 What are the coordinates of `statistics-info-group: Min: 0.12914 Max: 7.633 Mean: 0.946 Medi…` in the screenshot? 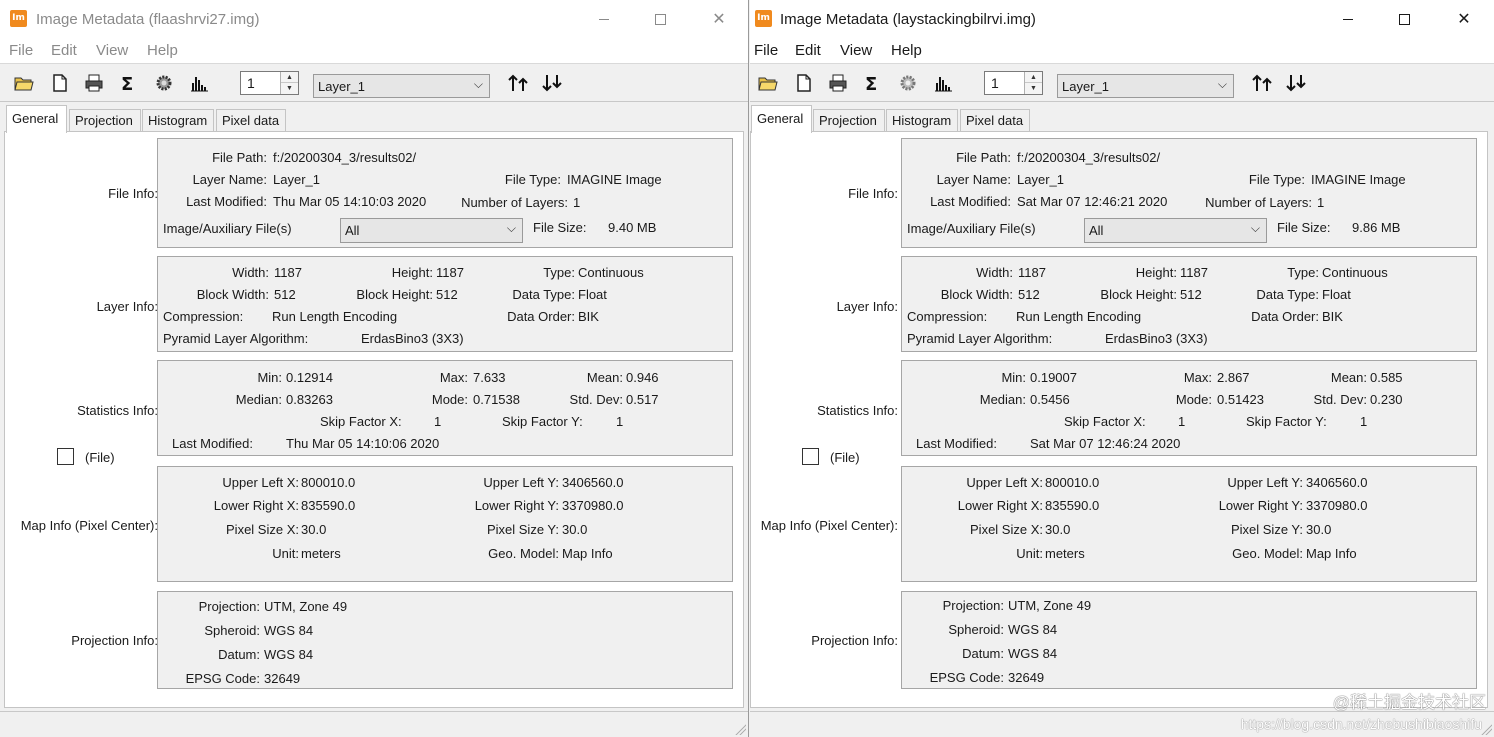 It's located at (445, 408).